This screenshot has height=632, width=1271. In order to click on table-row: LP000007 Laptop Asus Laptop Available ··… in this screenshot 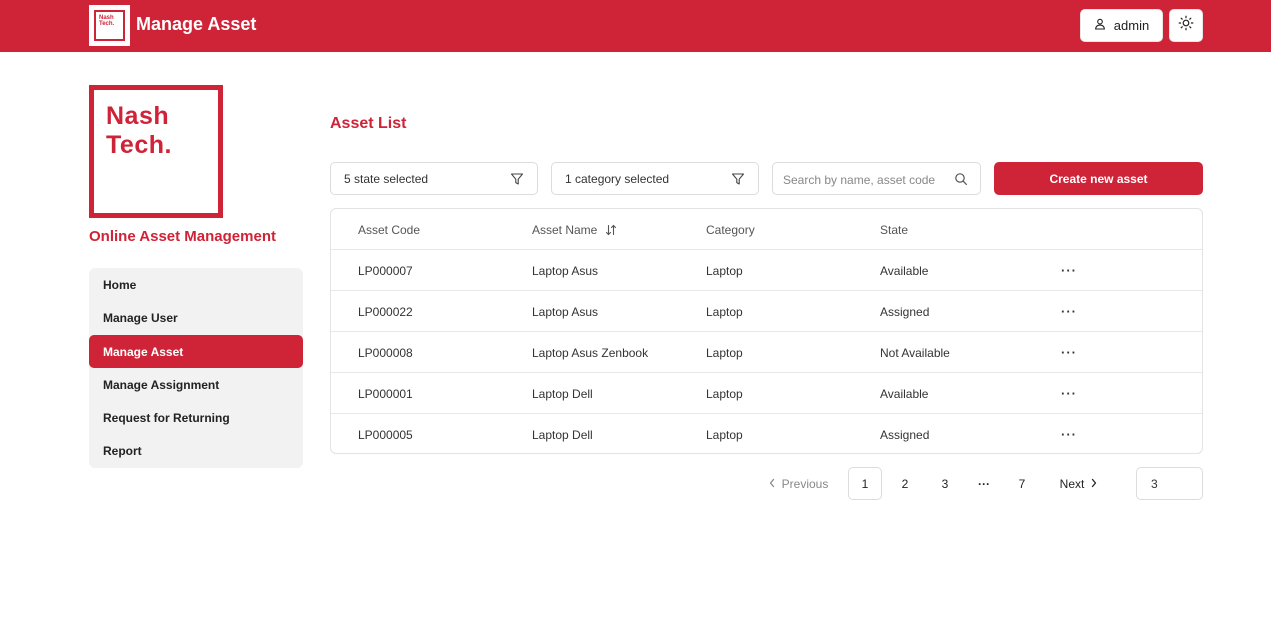, I will do `click(766, 270)`.